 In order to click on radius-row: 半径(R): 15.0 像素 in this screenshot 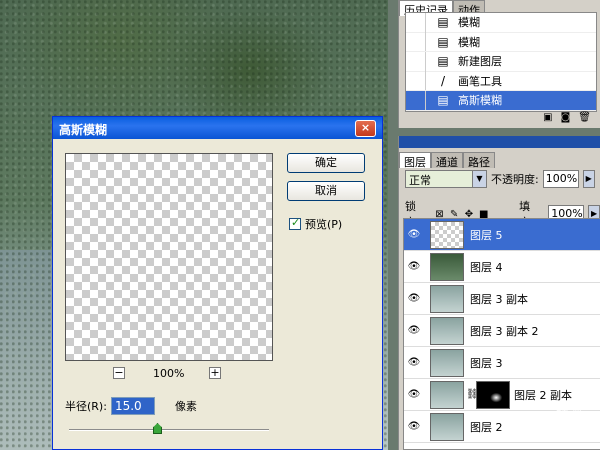, I will do `click(131, 406)`.